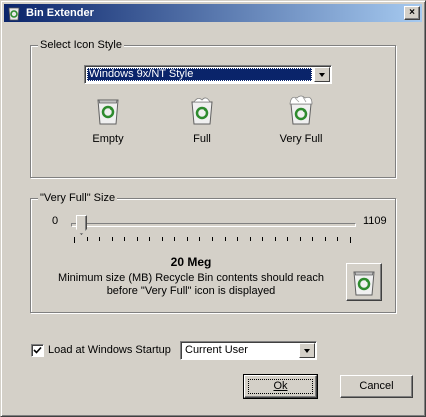 Image resolution: width=426 pixels, height=417 pixels. Describe the element at coordinates (14, 14) in the screenshot. I see `recycle-bin-app-icon` at that location.